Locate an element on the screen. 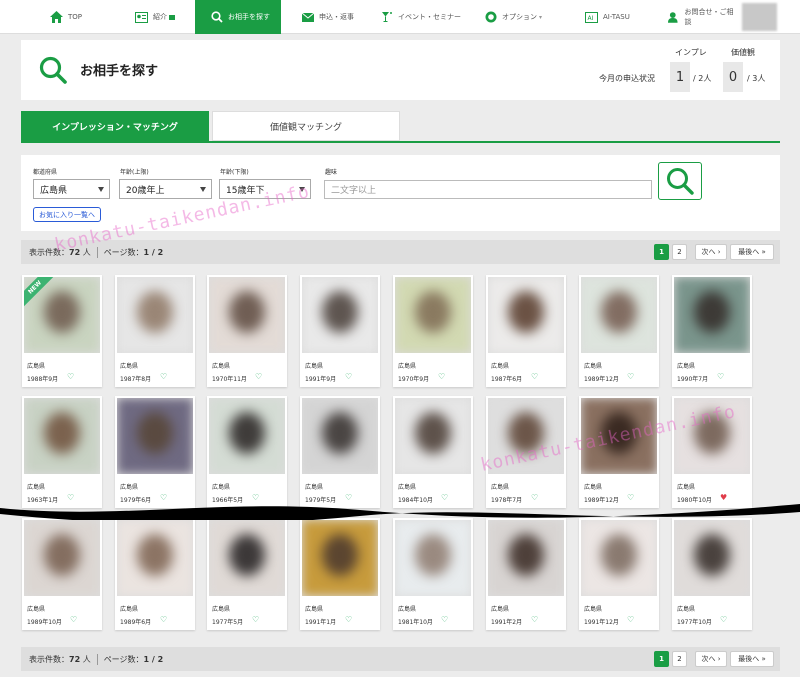  tab-values-matching: 価値観マッチング is located at coordinates (306, 126).